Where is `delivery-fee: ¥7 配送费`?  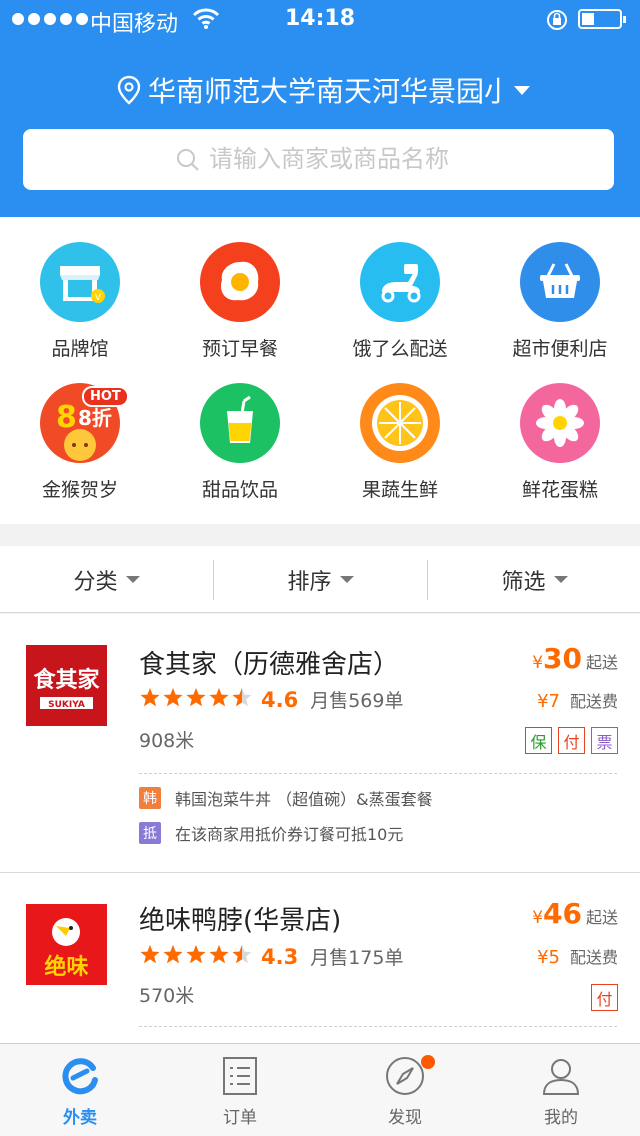
delivery-fee: ¥7 配送费 is located at coordinates (577, 700).